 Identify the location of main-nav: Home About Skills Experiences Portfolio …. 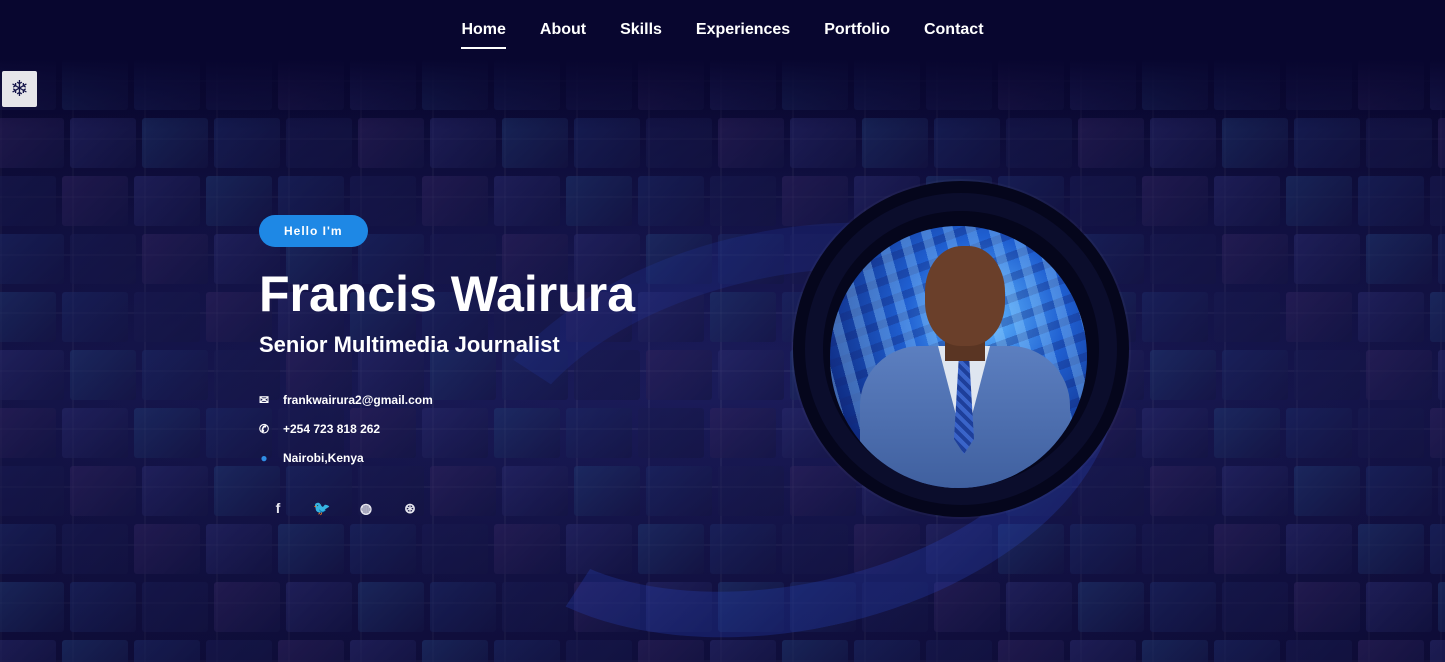
(722, 30).